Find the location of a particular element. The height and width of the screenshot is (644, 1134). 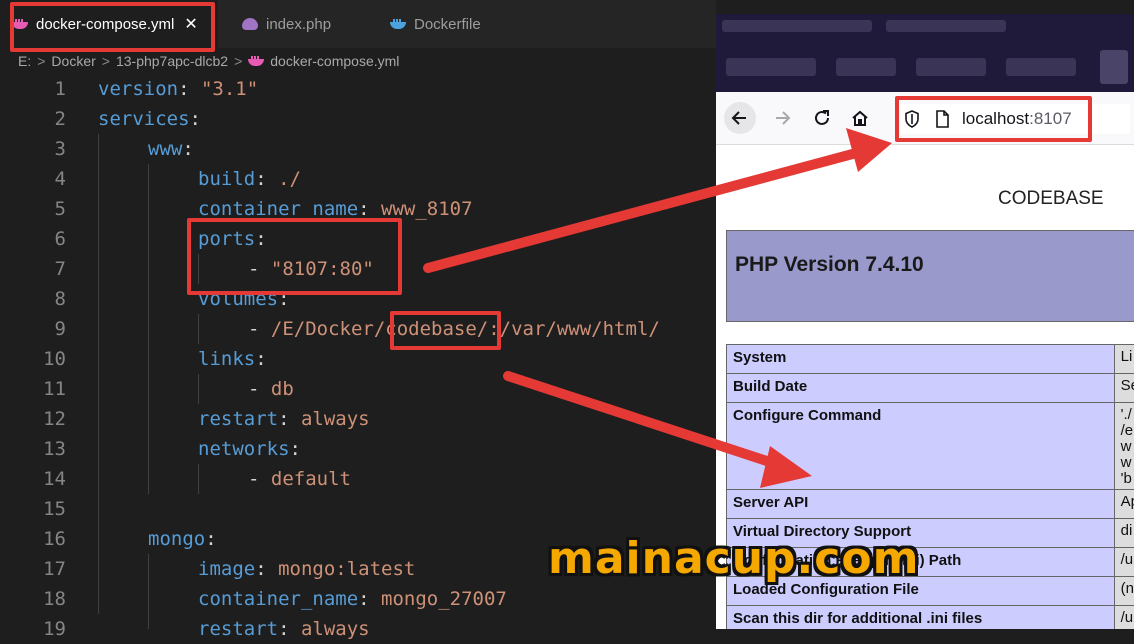

code-line: 14 - default is located at coordinates (358, 479).